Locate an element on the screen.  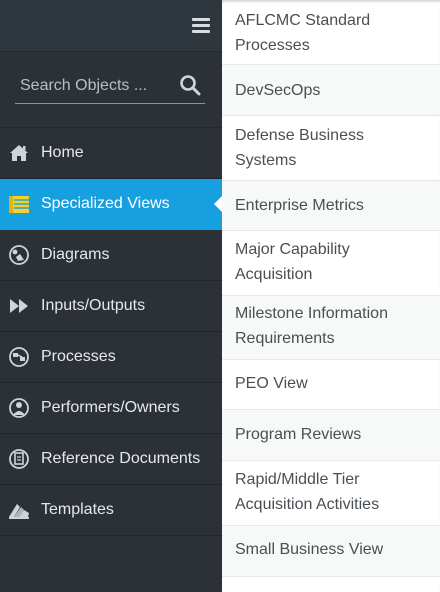
sidebar-item-home: Home is located at coordinates (111, 153).